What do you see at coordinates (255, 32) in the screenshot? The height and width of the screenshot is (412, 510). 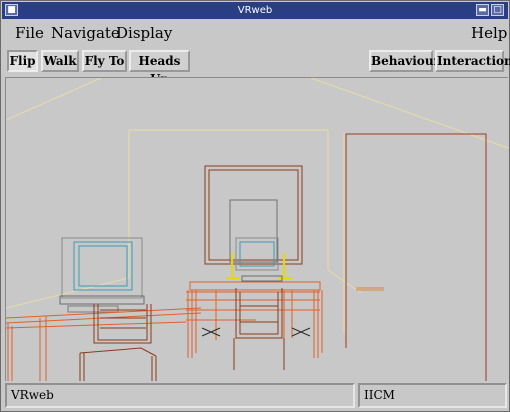 I see `menu-bar: File Navigate Display Help` at bounding box center [255, 32].